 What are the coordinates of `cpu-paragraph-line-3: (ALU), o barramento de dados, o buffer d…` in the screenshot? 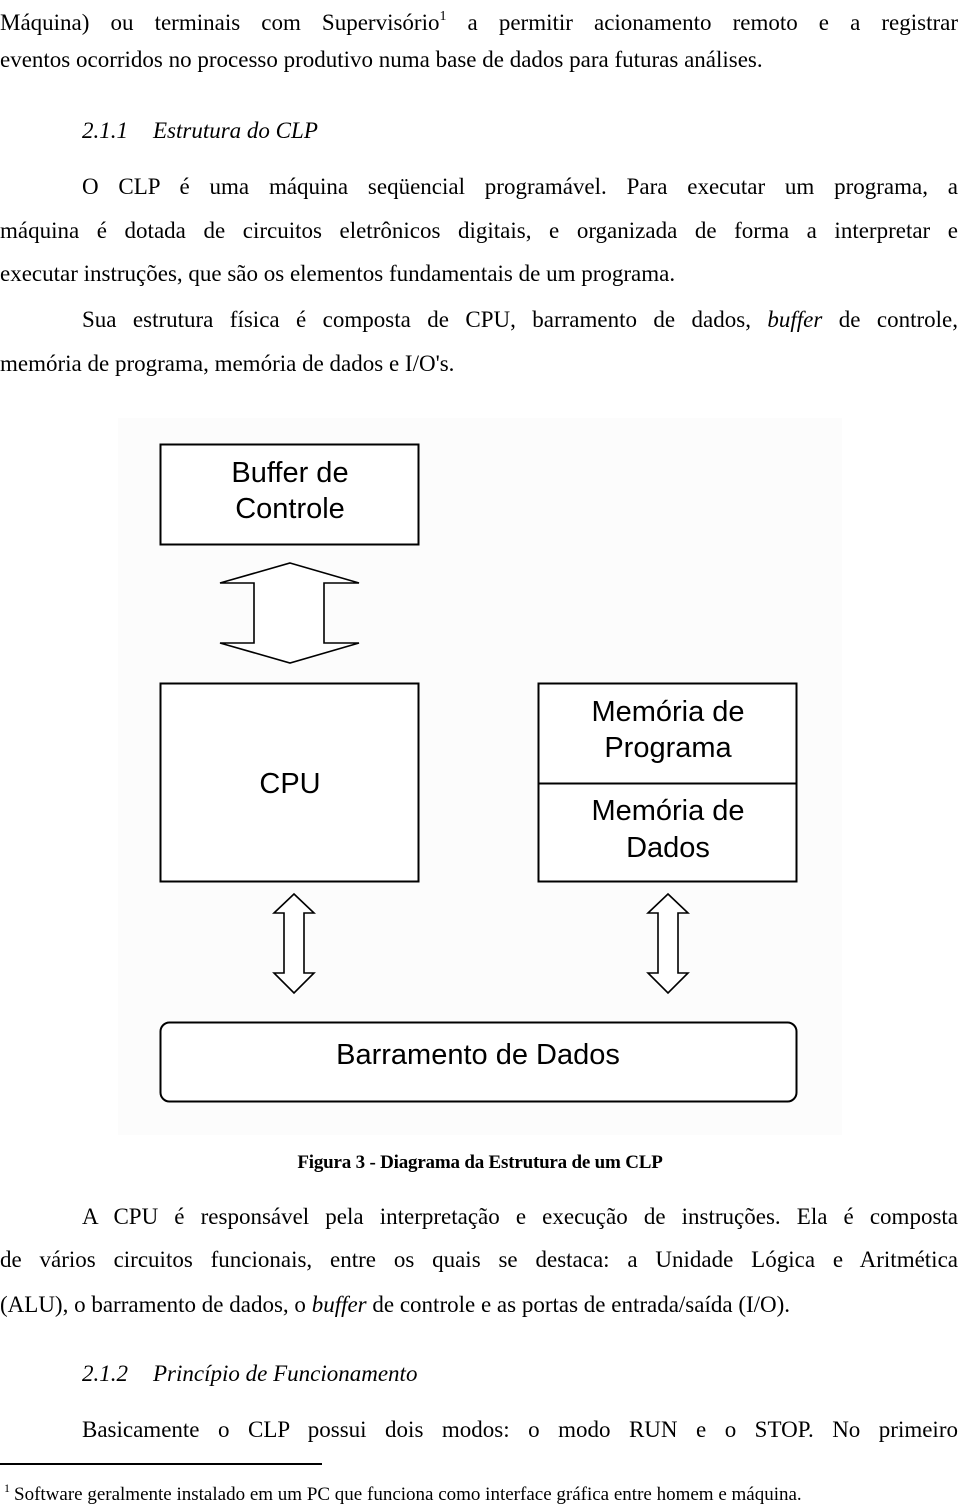 It's located at (395, 1305).